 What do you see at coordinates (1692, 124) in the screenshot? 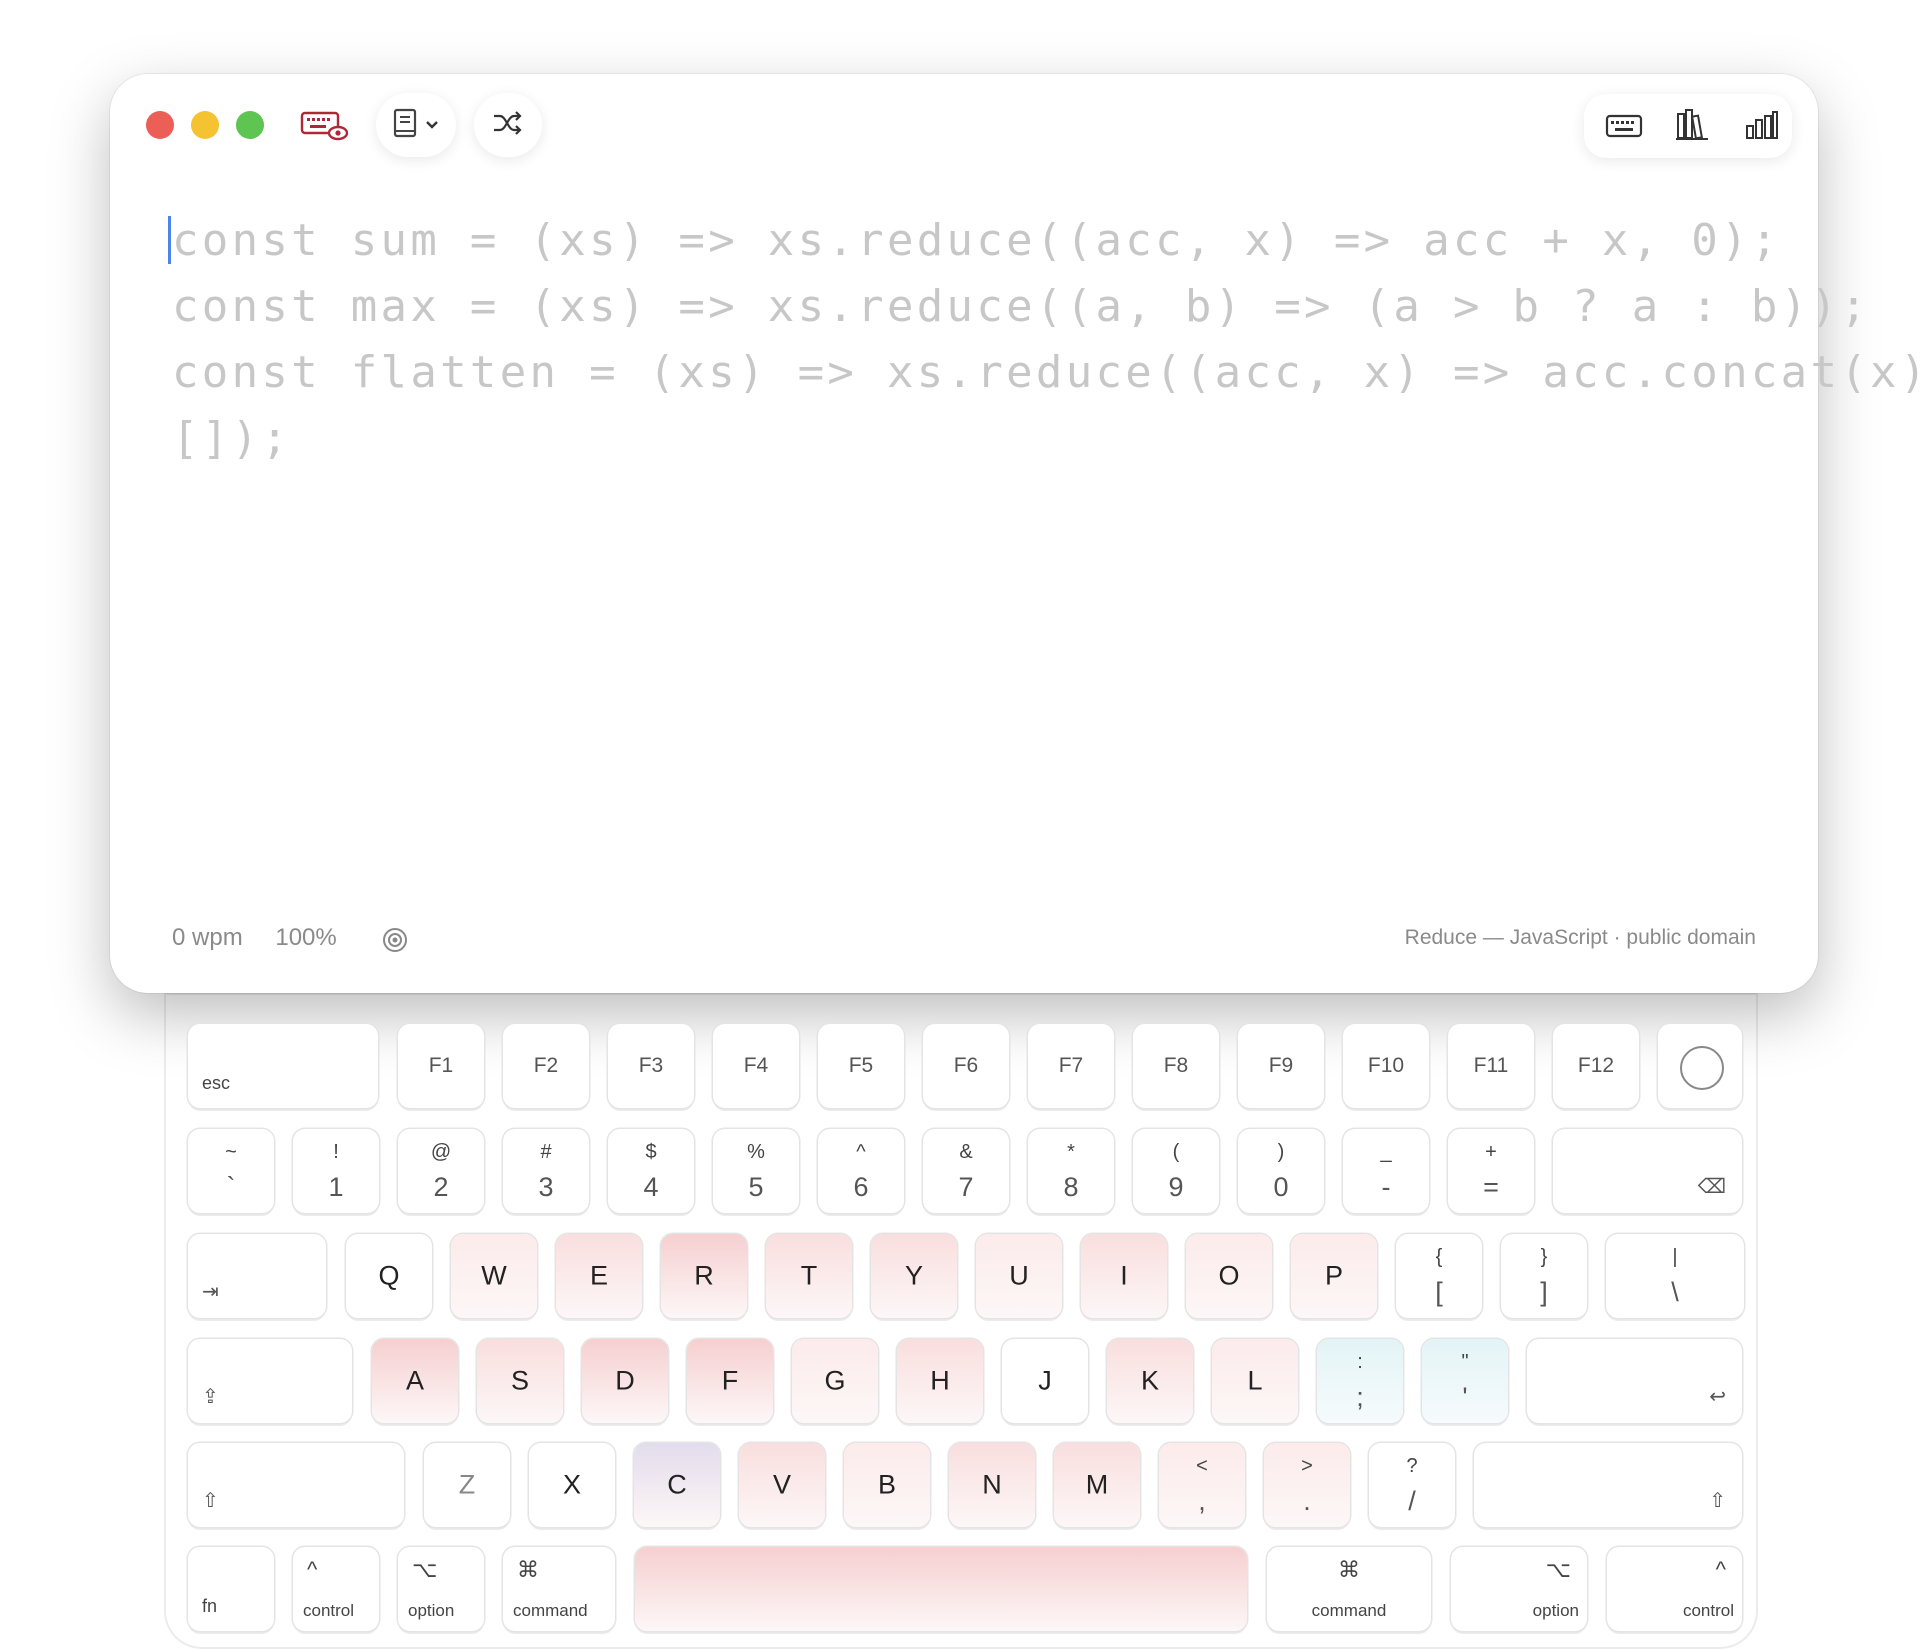
I see `library-icon` at bounding box center [1692, 124].